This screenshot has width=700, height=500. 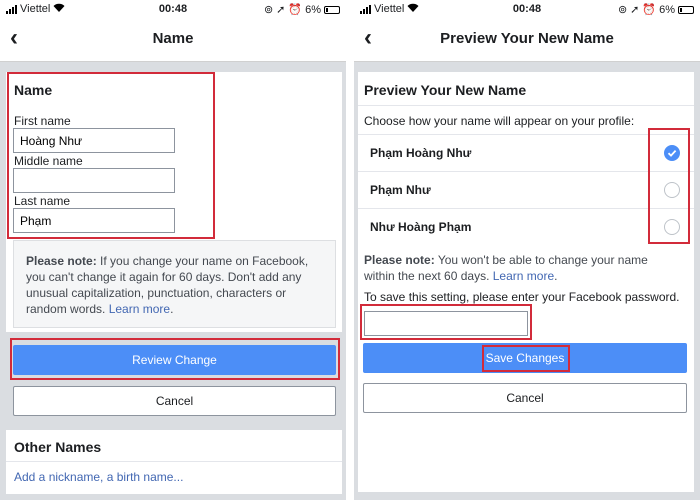 What do you see at coordinates (94, 180) in the screenshot?
I see `middle-name-field` at bounding box center [94, 180].